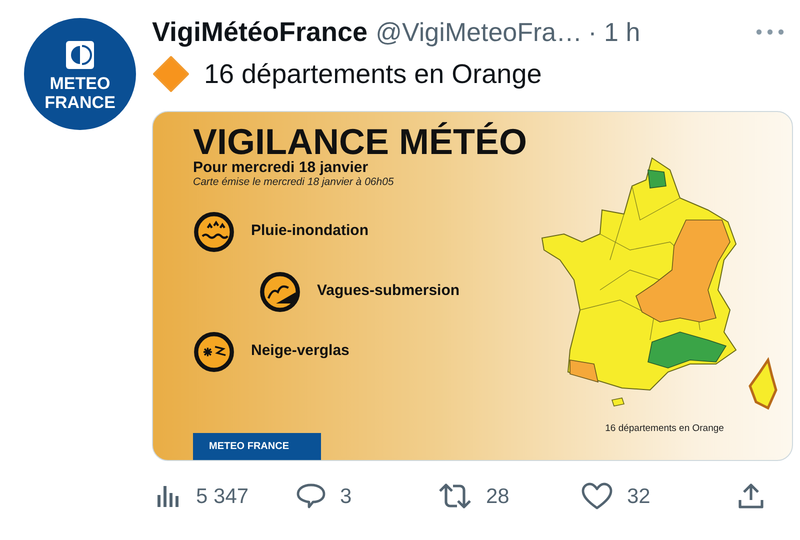  What do you see at coordinates (373, 74) in the screenshot?
I see `tweet-text: 16 départements en Orange` at bounding box center [373, 74].